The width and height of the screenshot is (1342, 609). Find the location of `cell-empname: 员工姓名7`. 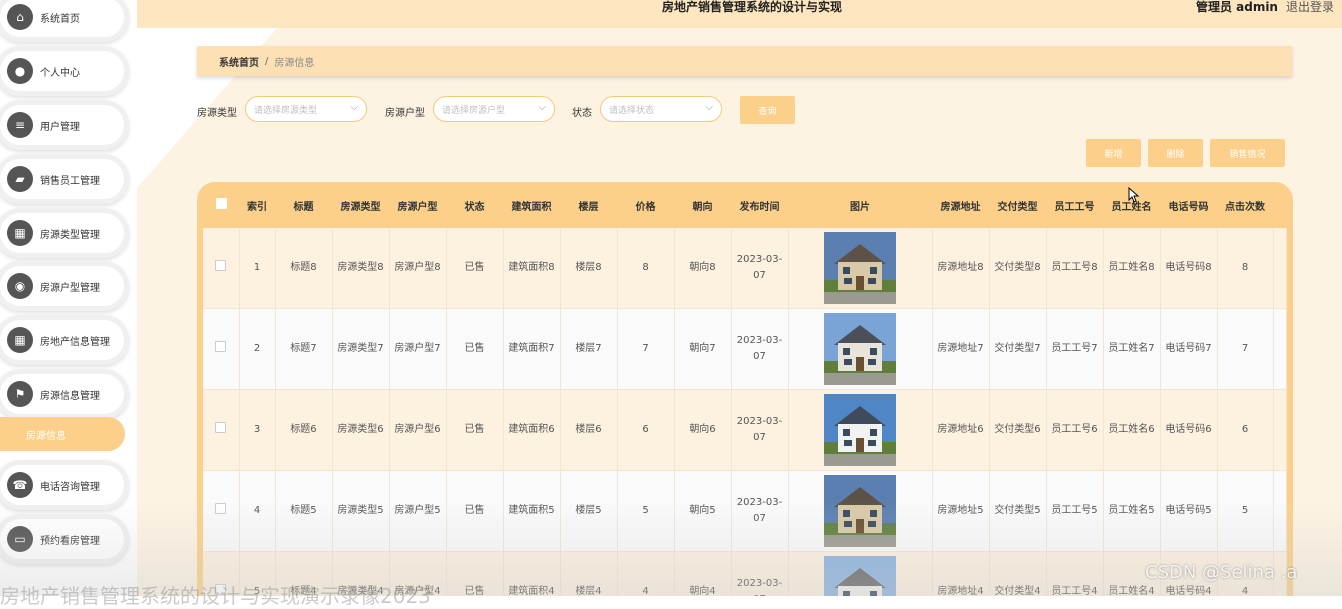

cell-empname: 员工姓名7 is located at coordinates (1132, 349).